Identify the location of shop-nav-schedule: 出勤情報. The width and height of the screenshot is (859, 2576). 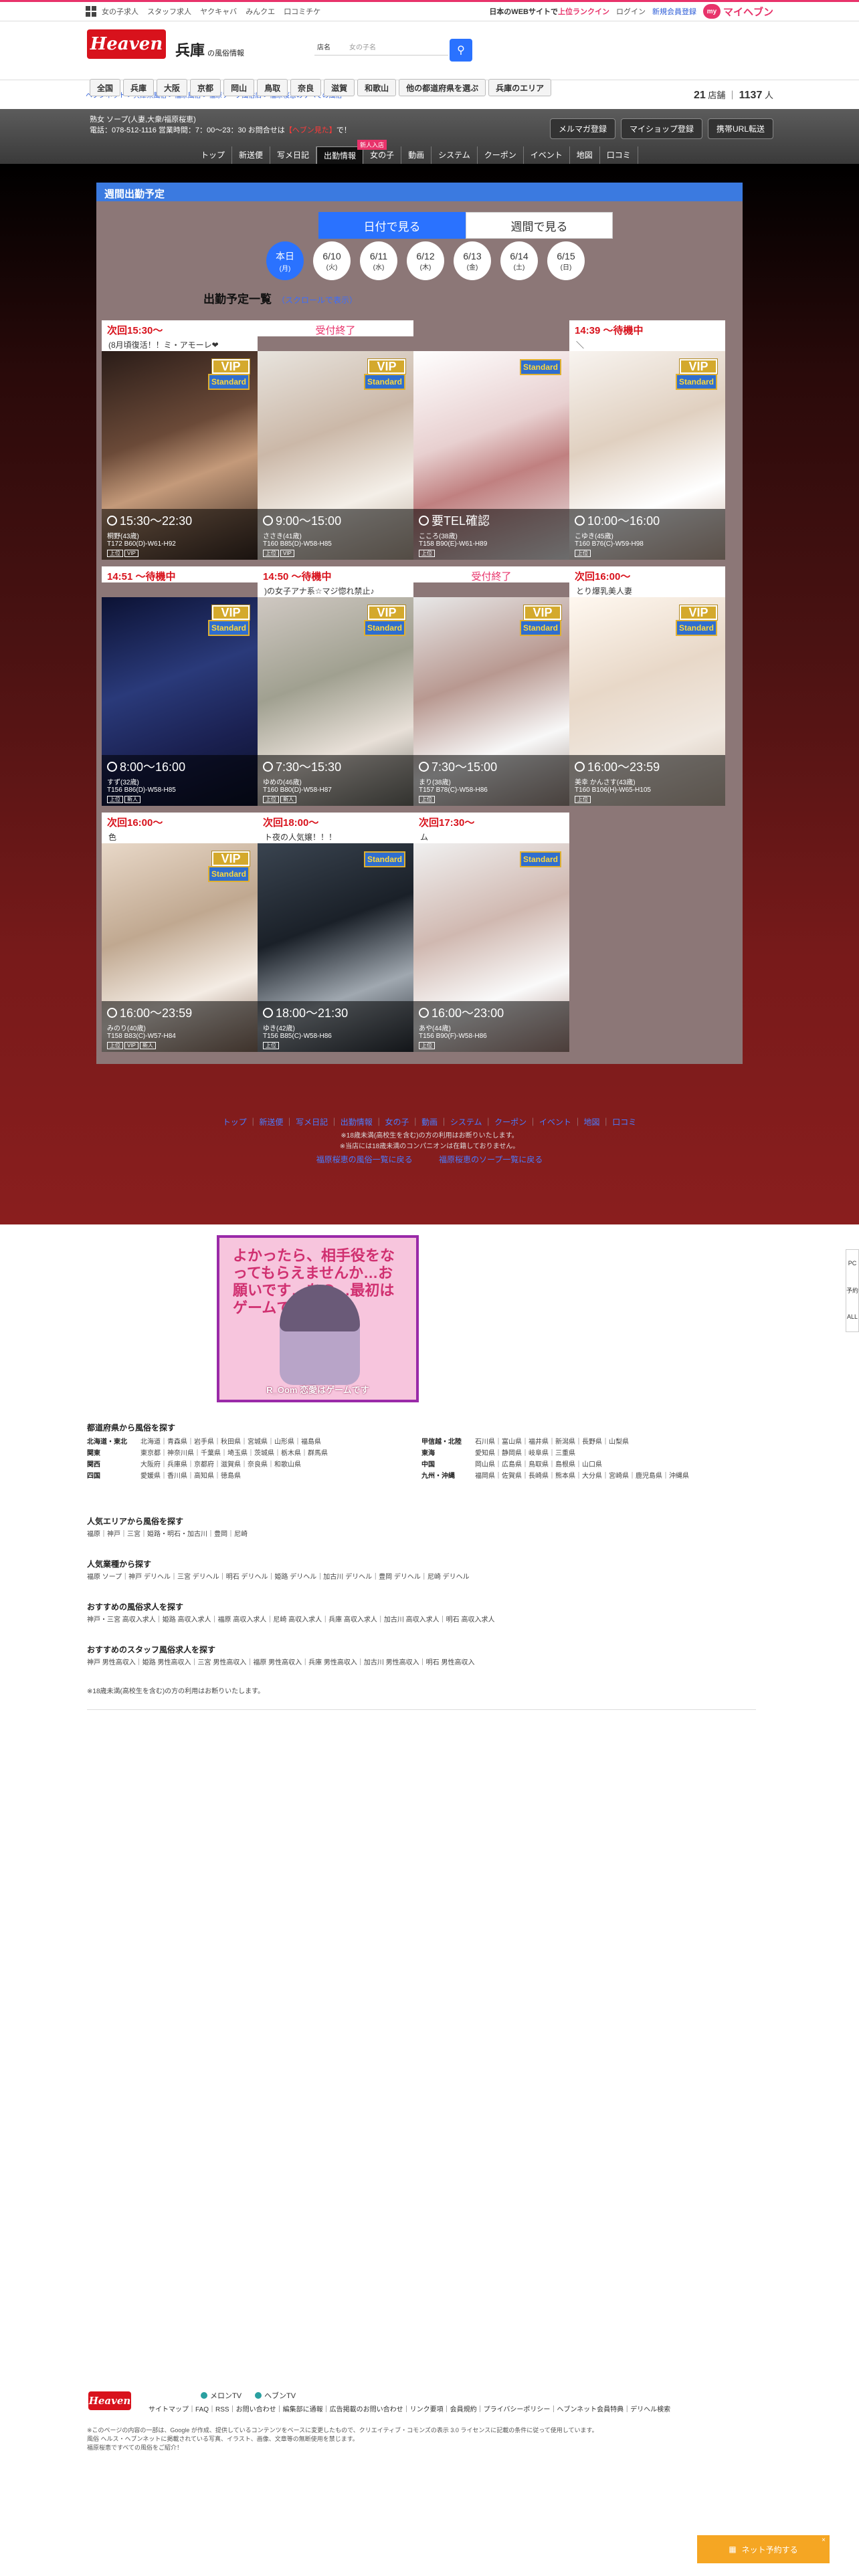
(340, 155).